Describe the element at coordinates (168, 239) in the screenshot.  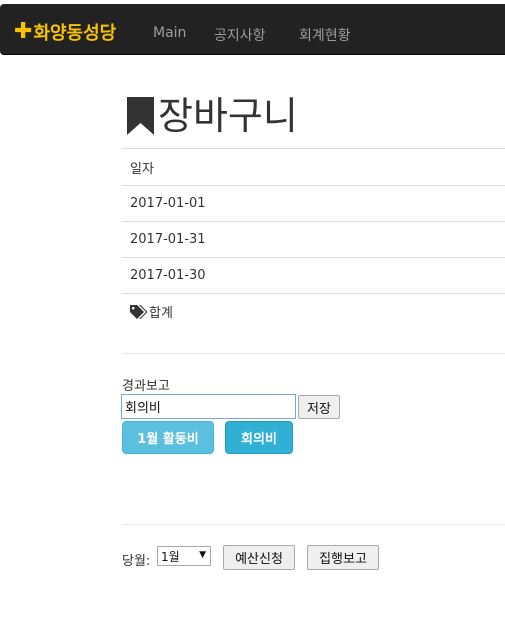
I see `date-cell: 2017-01-31` at that location.